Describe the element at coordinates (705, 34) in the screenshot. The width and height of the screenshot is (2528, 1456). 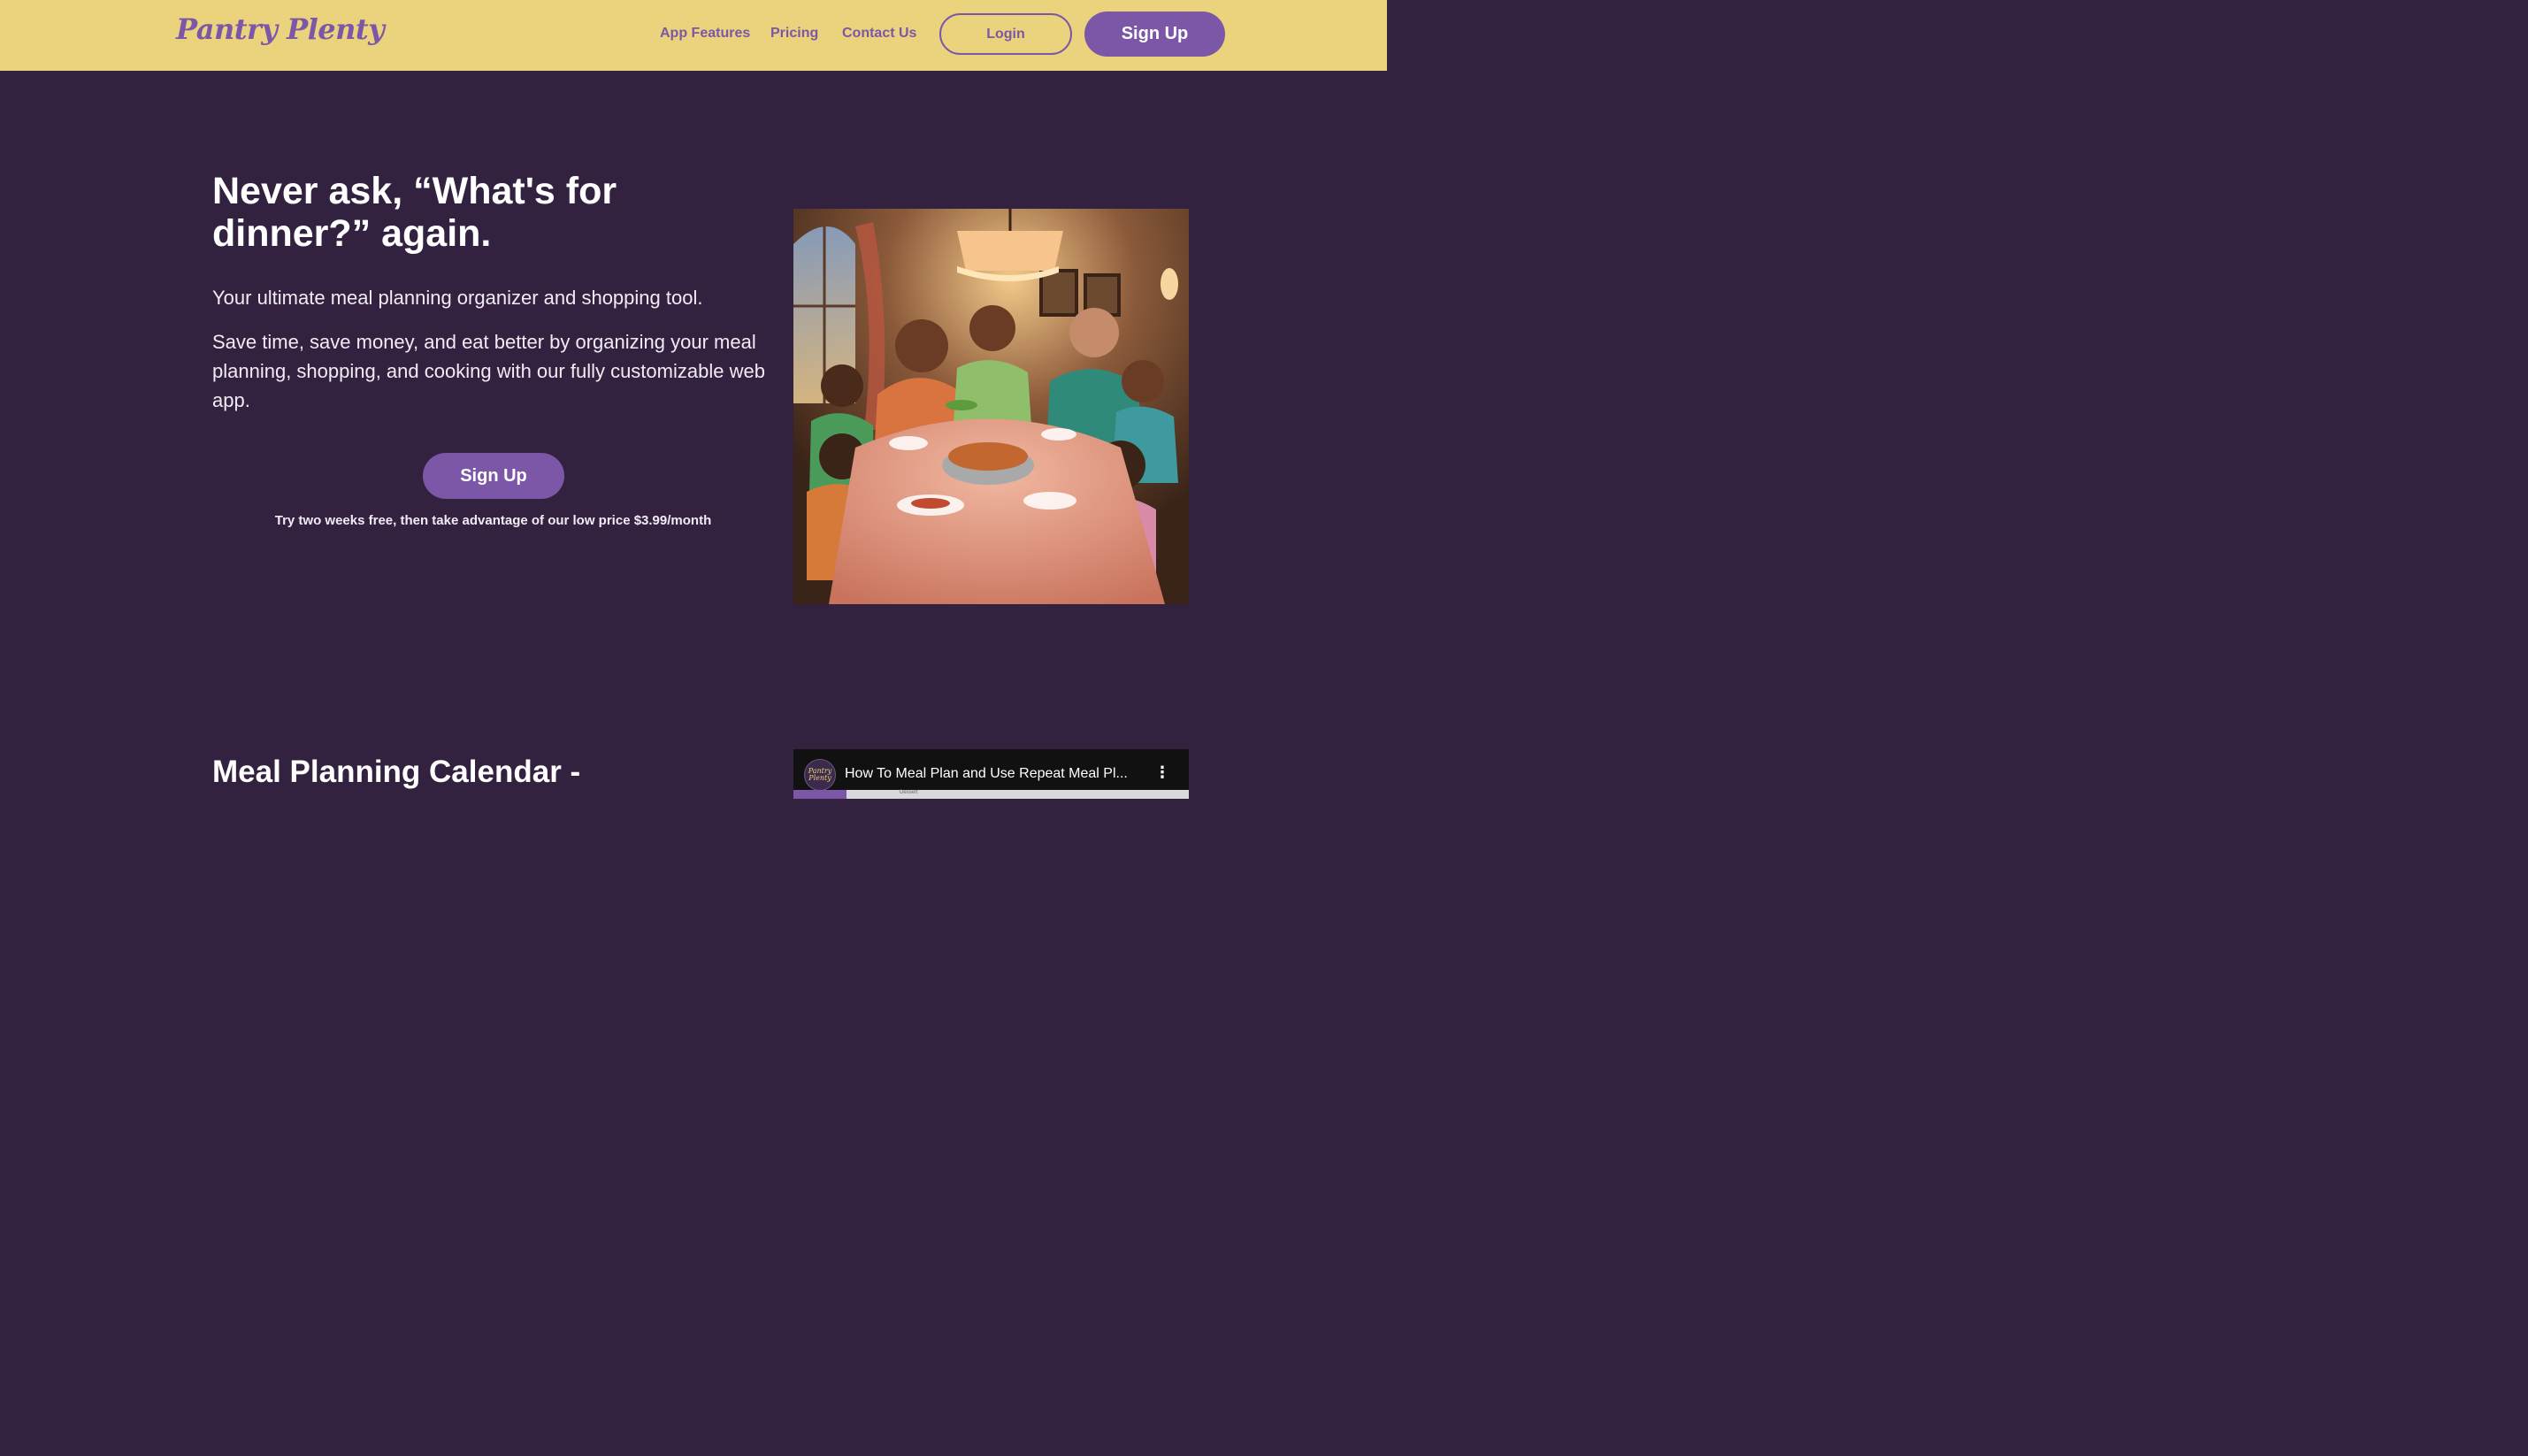
I see `nav-app-features: App Features` at that location.